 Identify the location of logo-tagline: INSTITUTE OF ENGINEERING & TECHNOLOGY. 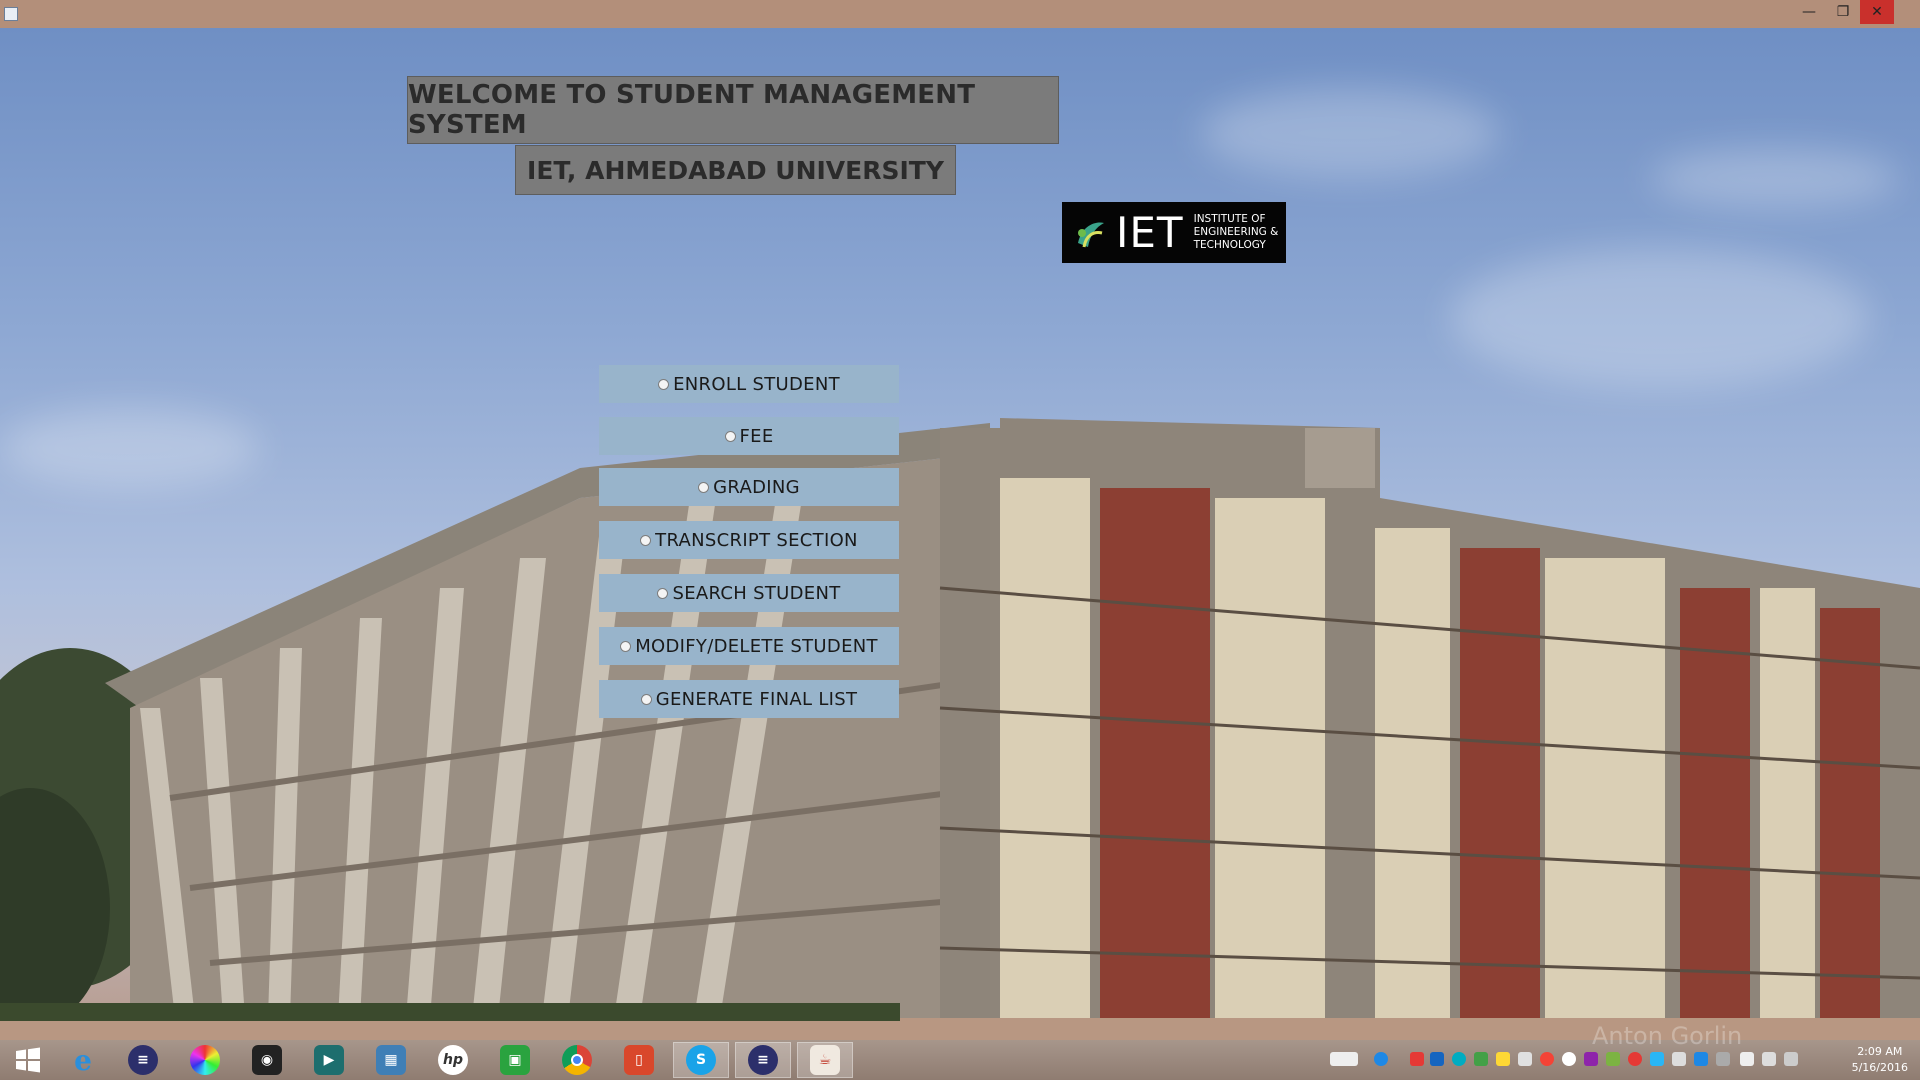
(1236, 232).